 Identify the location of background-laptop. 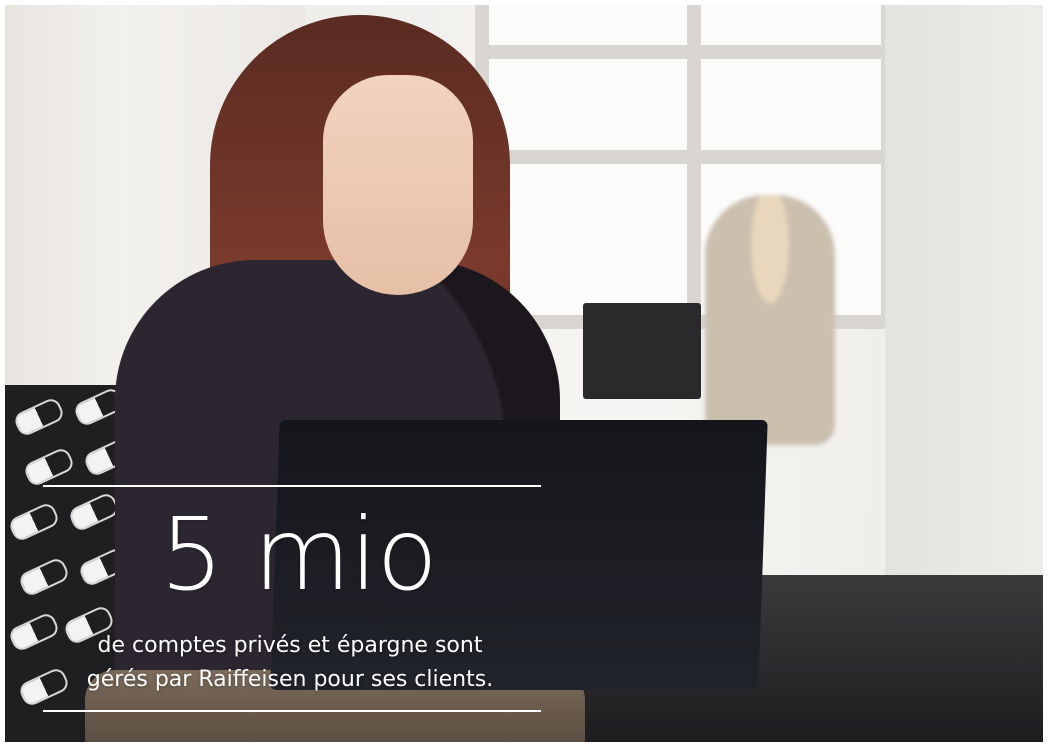
(642, 351).